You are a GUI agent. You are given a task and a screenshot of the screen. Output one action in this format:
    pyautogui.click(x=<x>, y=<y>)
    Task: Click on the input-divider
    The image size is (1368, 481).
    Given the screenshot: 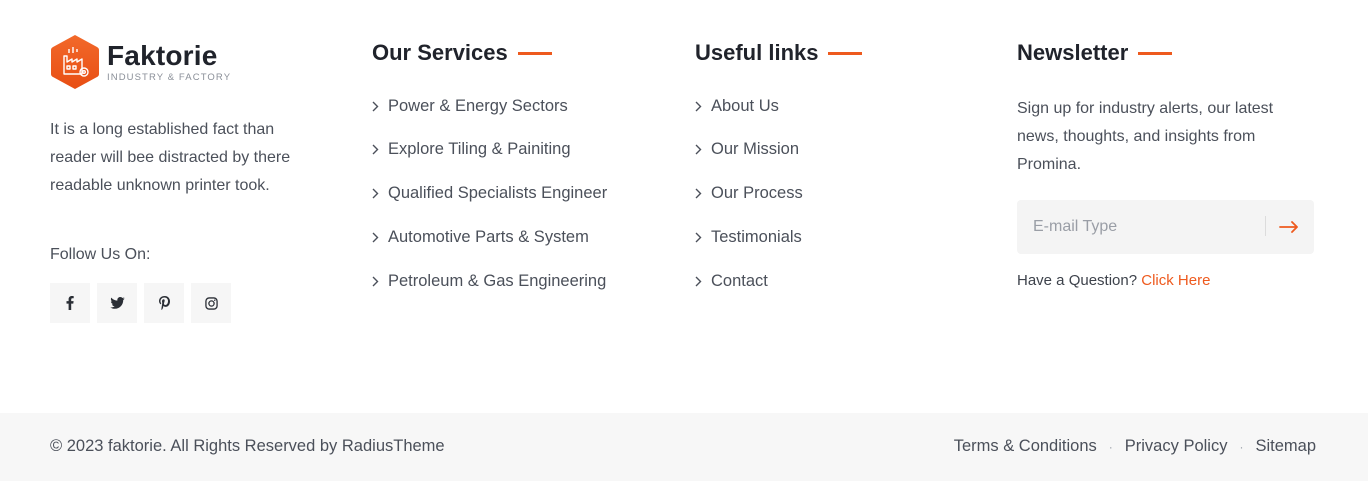 What is the action you would take?
    pyautogui.click(x=1265, y=226)
    